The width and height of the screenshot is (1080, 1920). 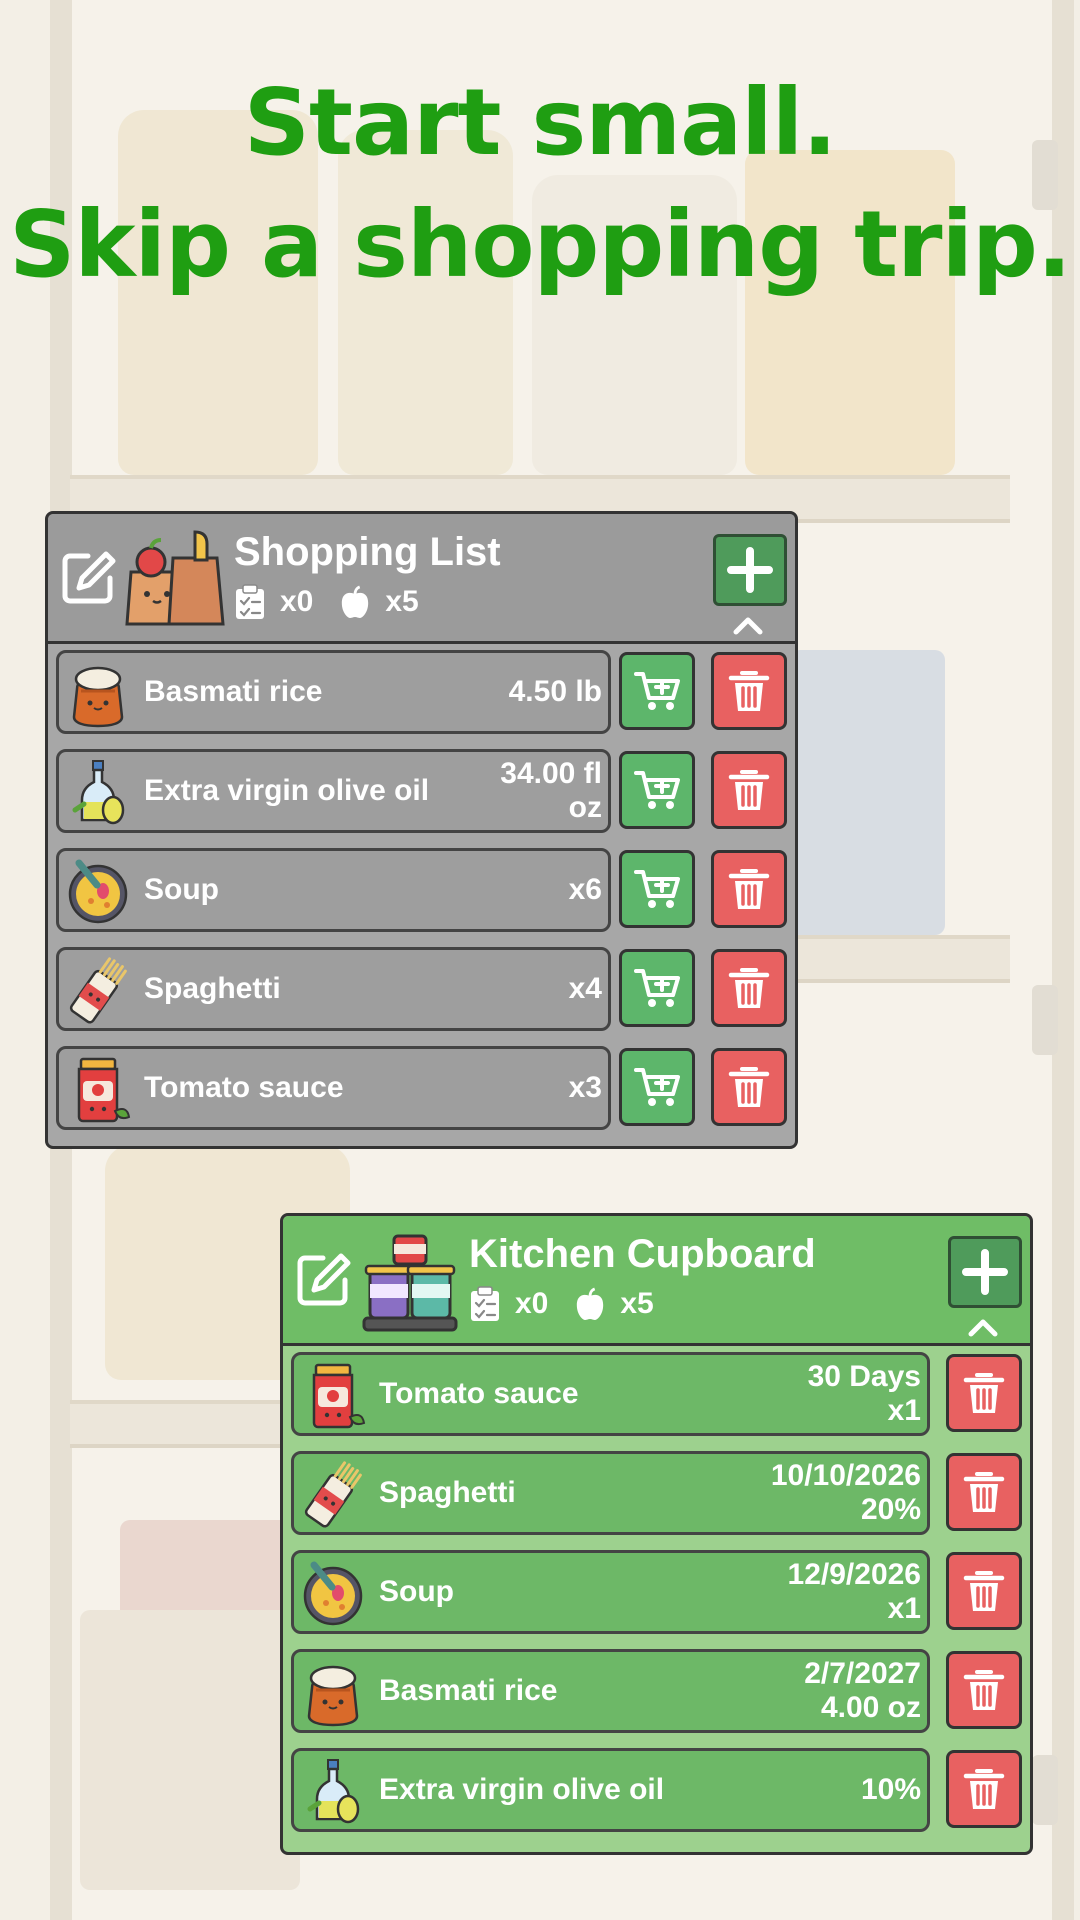 I want to click on apple-icon, so click(x=590, y=1304).